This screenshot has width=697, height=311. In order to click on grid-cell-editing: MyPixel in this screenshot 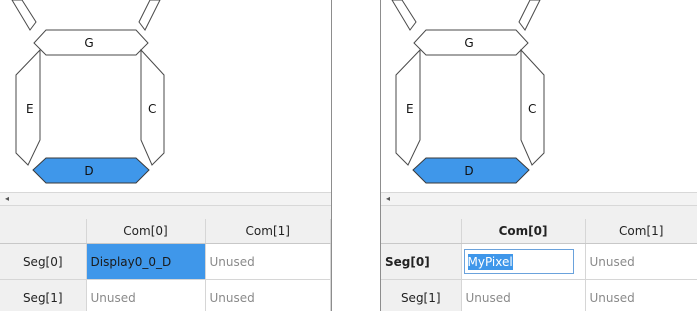, I will do `click(523, 261)`.